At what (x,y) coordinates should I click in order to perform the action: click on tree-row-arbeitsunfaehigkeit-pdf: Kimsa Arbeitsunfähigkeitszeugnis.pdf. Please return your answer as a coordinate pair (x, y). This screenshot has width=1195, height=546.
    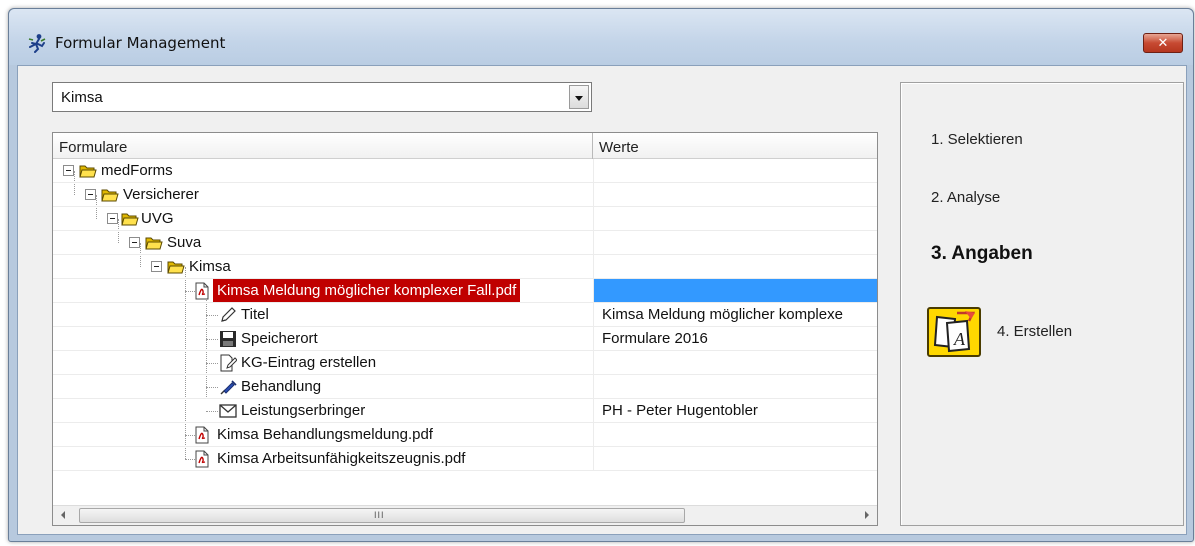
    Looking at the image, I should click on (465, 459).